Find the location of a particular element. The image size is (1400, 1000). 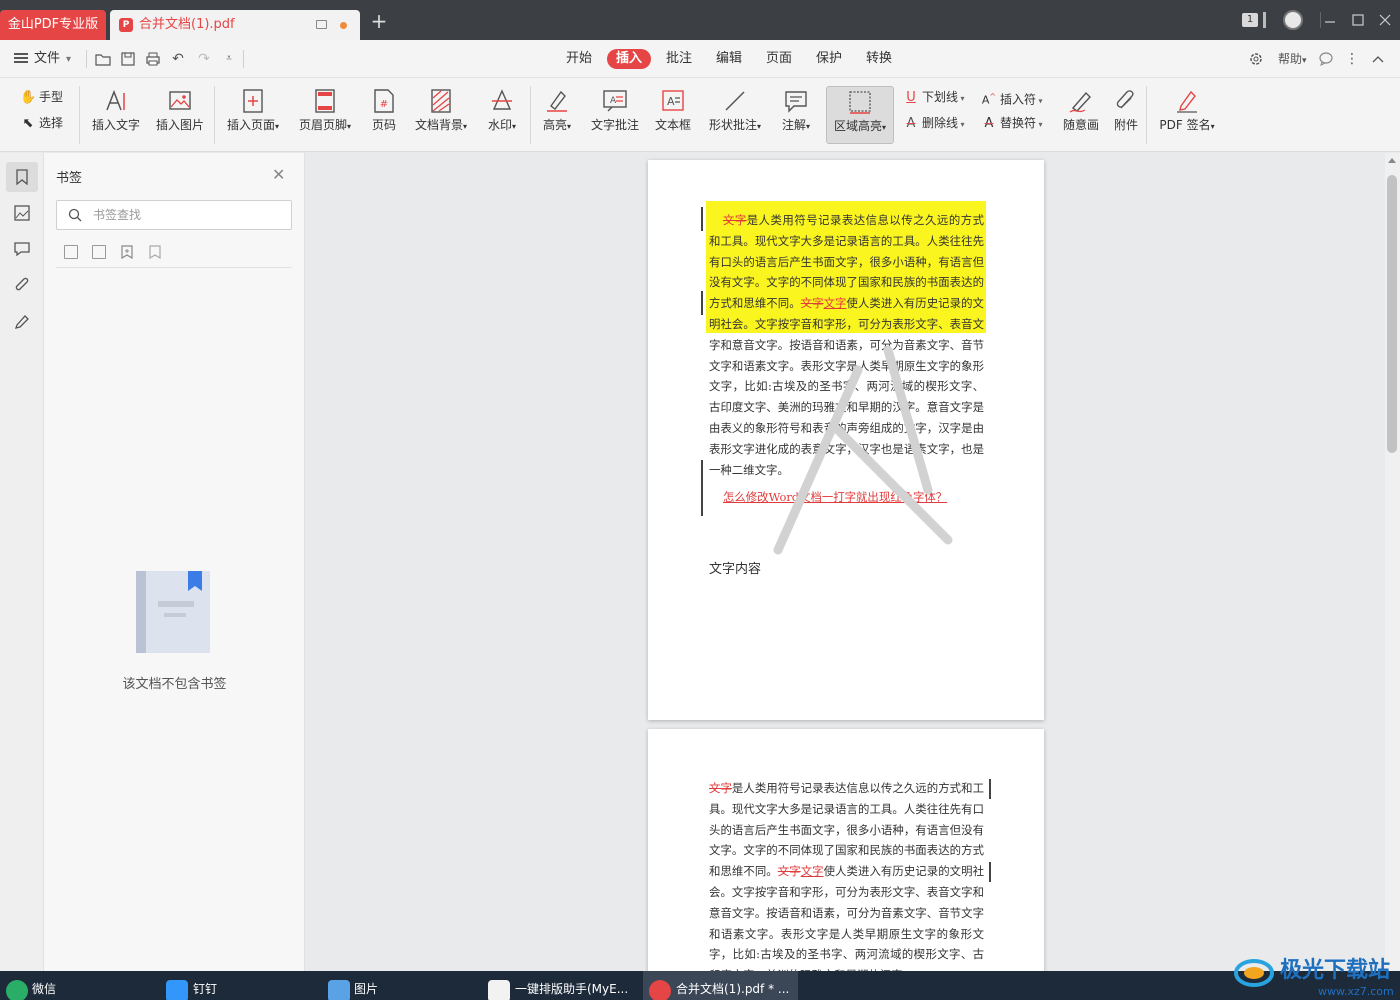

signature-panel-button is located at coordinates (22, 321).